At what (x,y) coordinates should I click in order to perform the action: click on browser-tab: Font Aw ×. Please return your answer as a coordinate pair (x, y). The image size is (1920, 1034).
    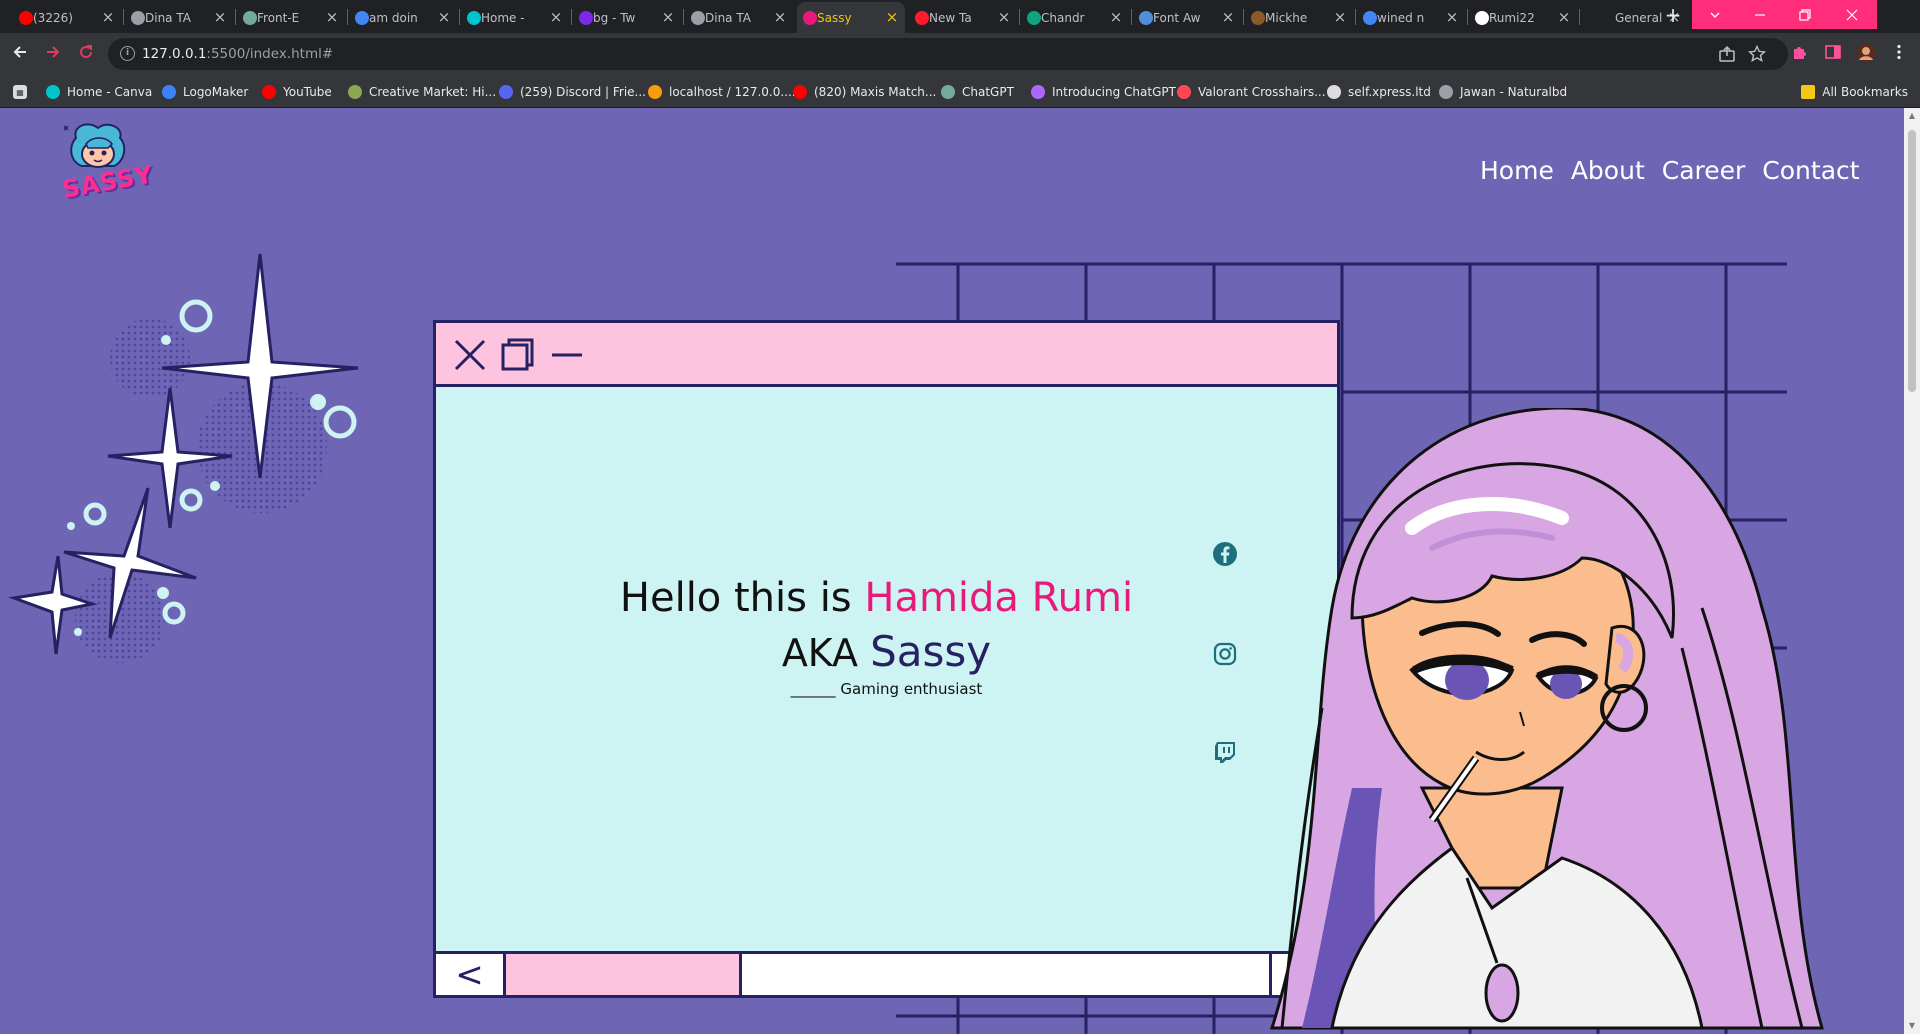
    Looking at the image, I should click on (1187, 17).